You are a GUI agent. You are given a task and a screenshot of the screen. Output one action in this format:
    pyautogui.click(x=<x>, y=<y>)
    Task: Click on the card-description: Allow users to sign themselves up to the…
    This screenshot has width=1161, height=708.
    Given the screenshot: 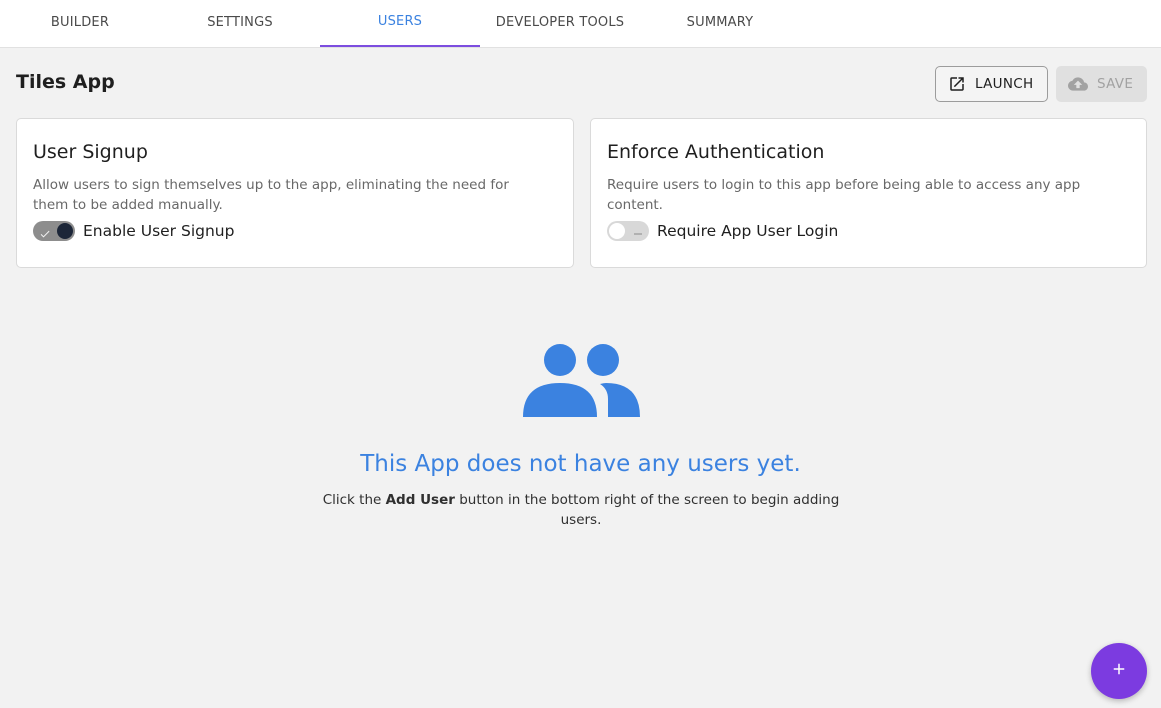 What is the action you would take?
    pyautogui.click(x=271, y=195)
    